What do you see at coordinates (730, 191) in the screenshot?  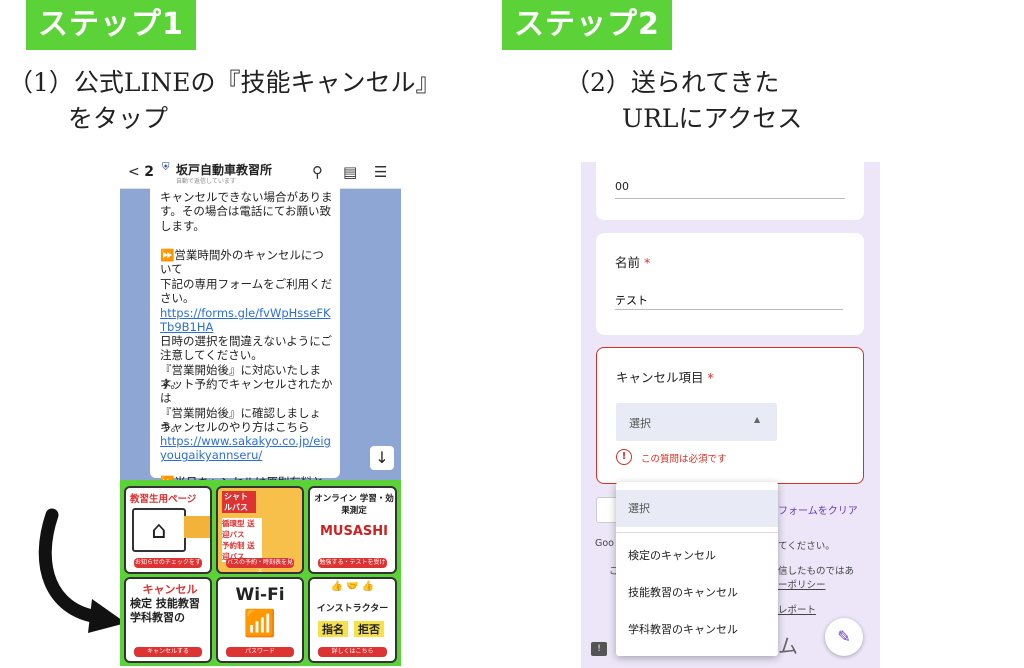 I see `previous-question-card: 00` at bounding box center [730, 191].